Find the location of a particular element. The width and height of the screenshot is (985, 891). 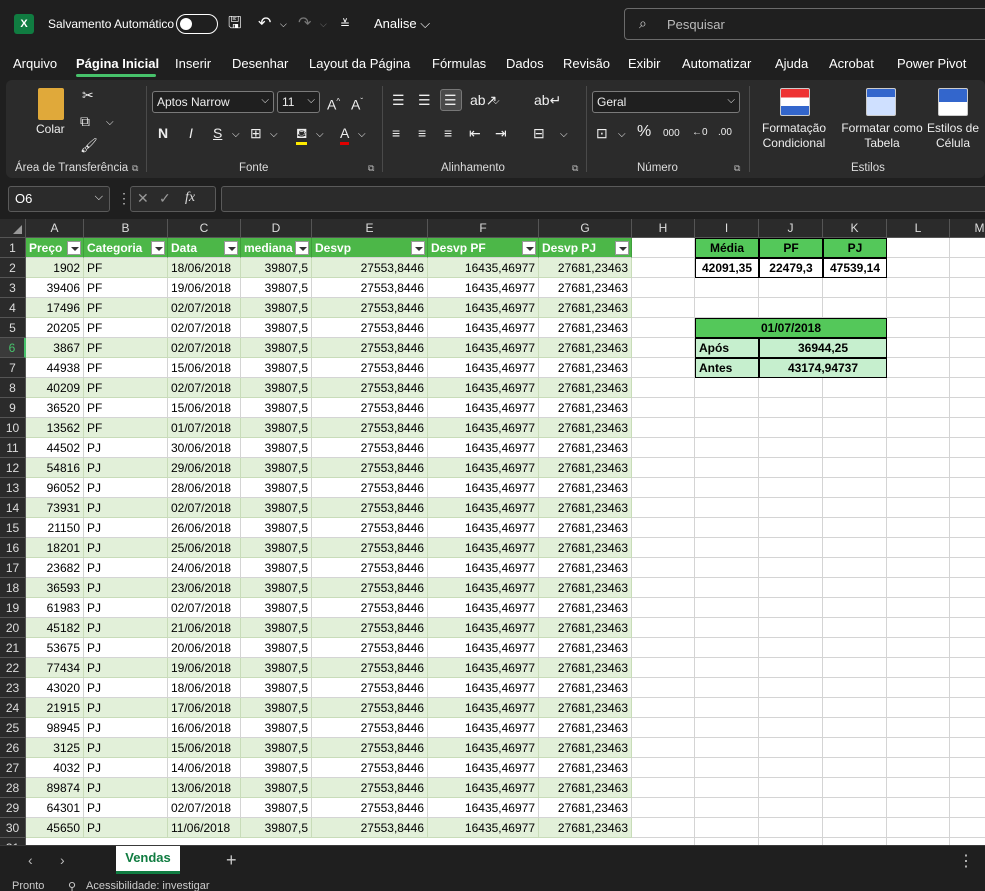

table-cell: 4032 is located at coordinates (55, 768).